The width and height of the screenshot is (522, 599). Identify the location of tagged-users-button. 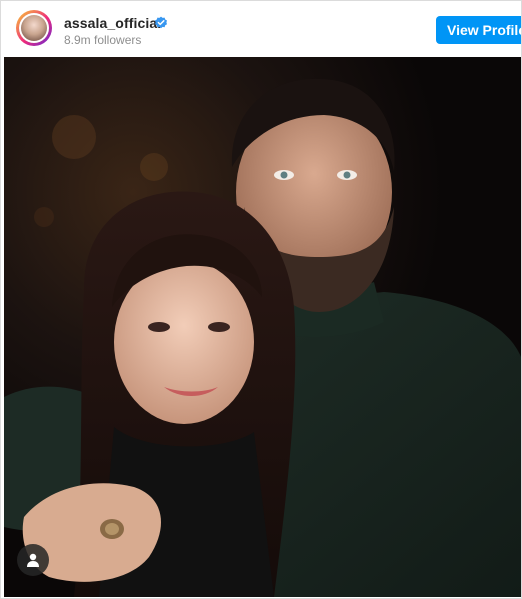
(33, 560).